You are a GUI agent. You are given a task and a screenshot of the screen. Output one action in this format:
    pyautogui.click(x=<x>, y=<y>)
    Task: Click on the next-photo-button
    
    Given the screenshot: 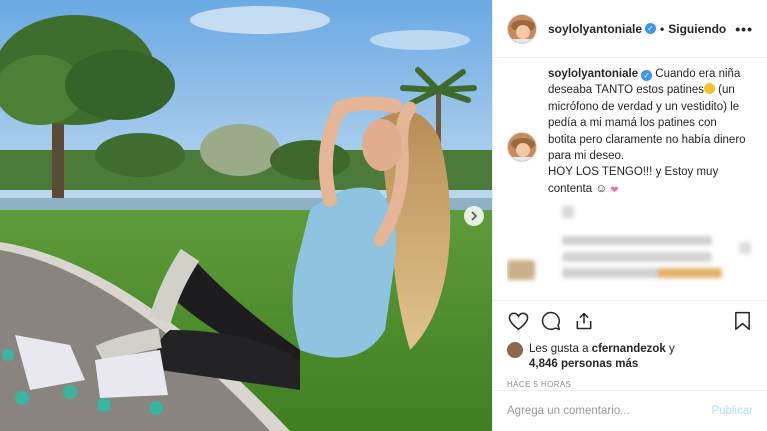 What is the action you would take?
    pyautogui.click(x=474, y=216)
    